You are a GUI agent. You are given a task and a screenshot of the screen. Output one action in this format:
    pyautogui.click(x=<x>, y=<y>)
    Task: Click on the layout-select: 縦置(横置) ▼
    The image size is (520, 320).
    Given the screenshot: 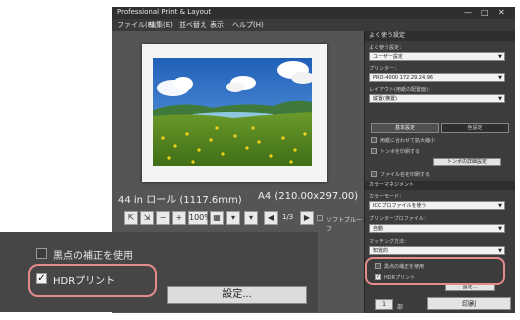 What is the action you would take?
    pyautogui.click(x=437, y=98)
    